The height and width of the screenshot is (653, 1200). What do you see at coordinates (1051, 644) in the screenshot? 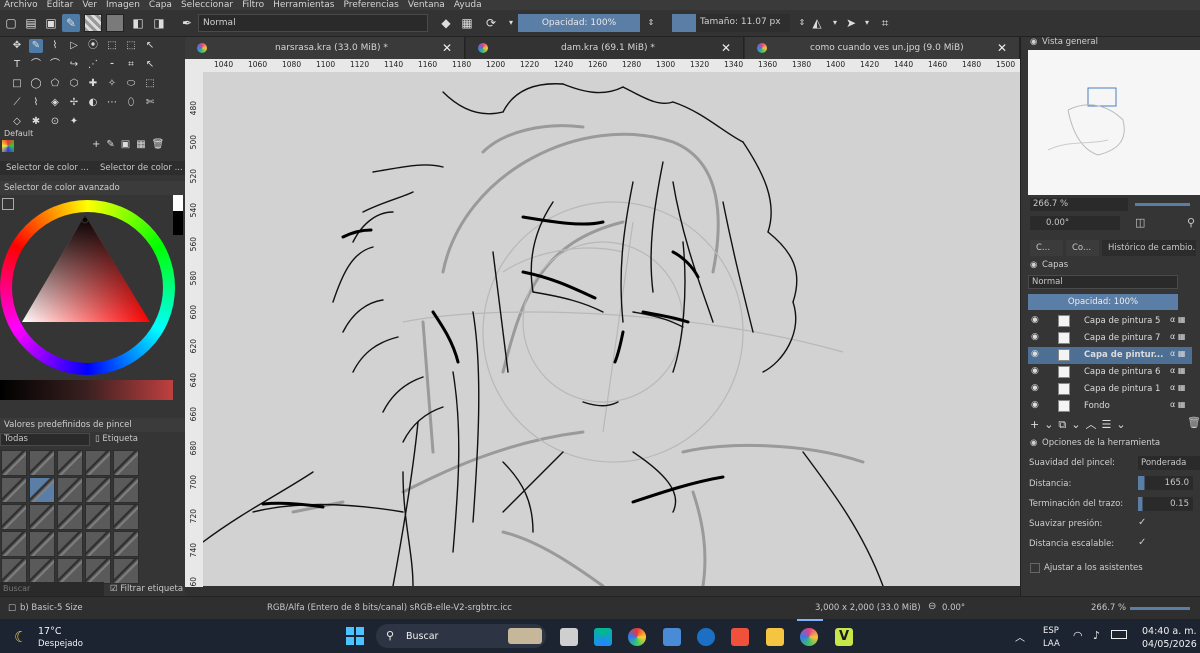
I see `lang-layout: LAA` at bounding box center [1051, 644].